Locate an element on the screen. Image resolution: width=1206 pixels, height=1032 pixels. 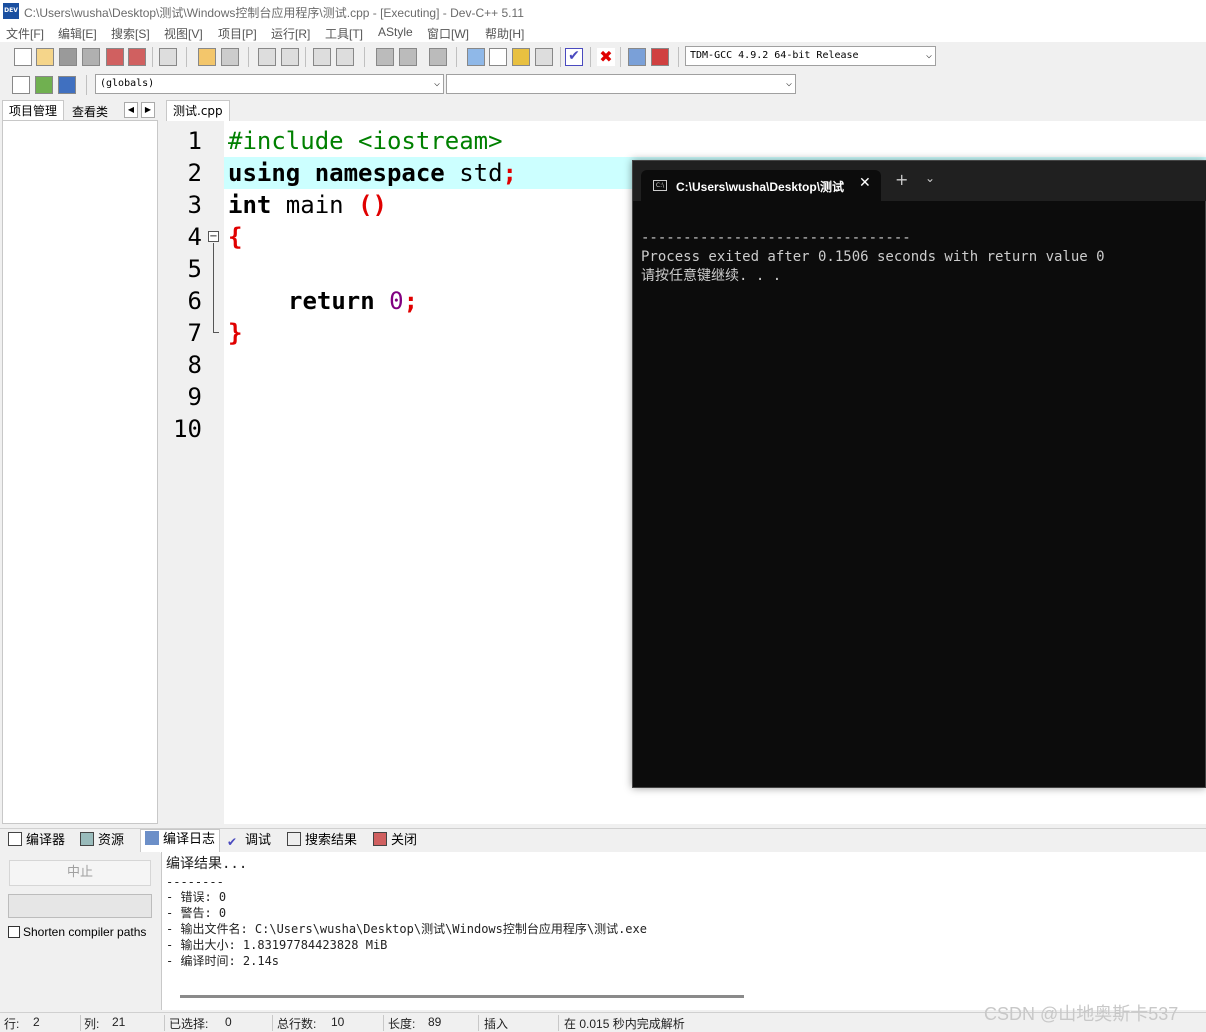
menu-run: 运行[R] is located at coordinates (290, 33).